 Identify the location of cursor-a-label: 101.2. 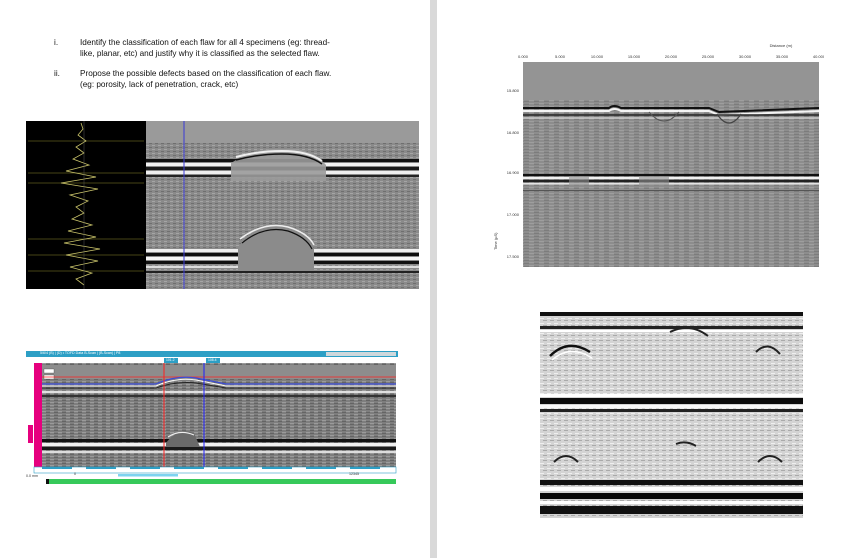
(170, 360).